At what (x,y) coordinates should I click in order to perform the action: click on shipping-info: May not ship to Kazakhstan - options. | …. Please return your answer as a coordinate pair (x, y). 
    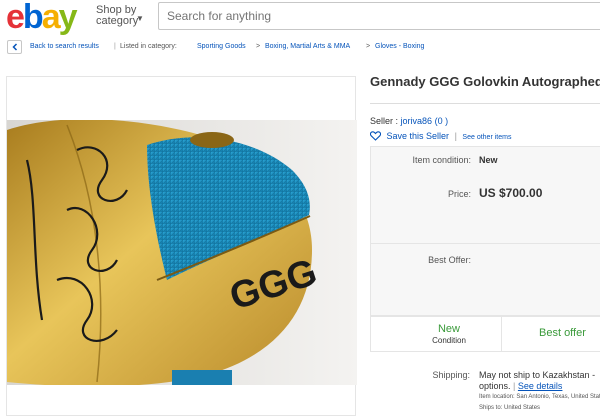
    Looking at the image, I should click on (539, 392).